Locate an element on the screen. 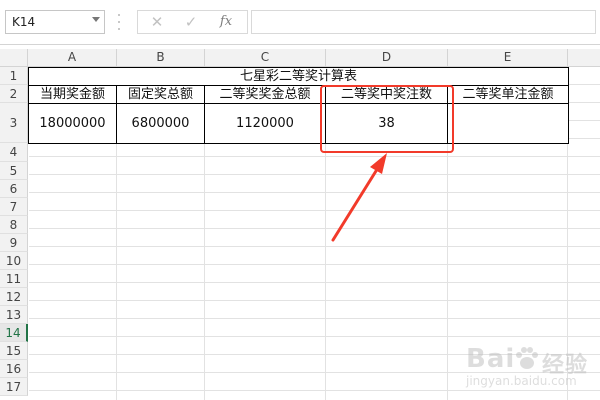  watermark-url: jingyan.baidu.com is located at coordinates (521, 381).